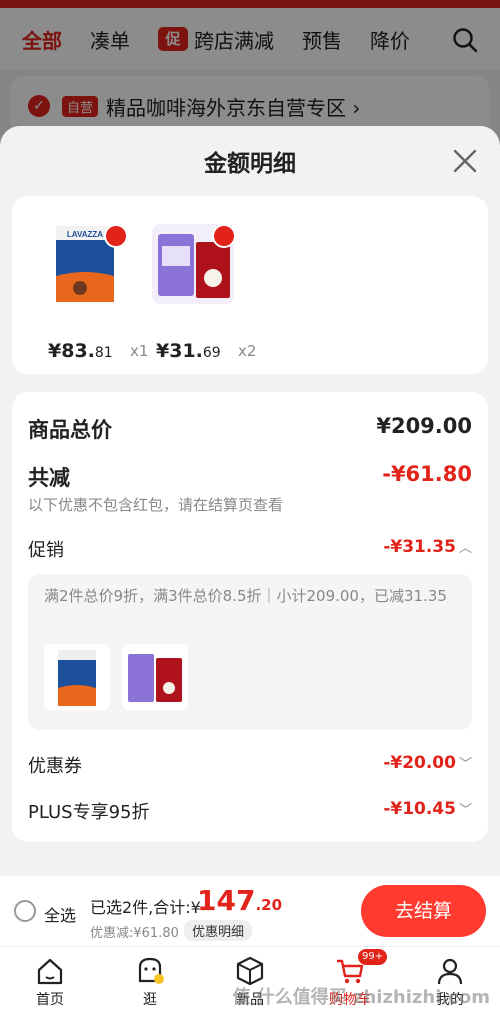 The width and height of the screenshot is (500, 1015). I want to click on checkout-bar: 全选 已选2件,合计:¥ 147.20 优惠减:¥61.80 优惠明细 去结算, so click(250, 911).